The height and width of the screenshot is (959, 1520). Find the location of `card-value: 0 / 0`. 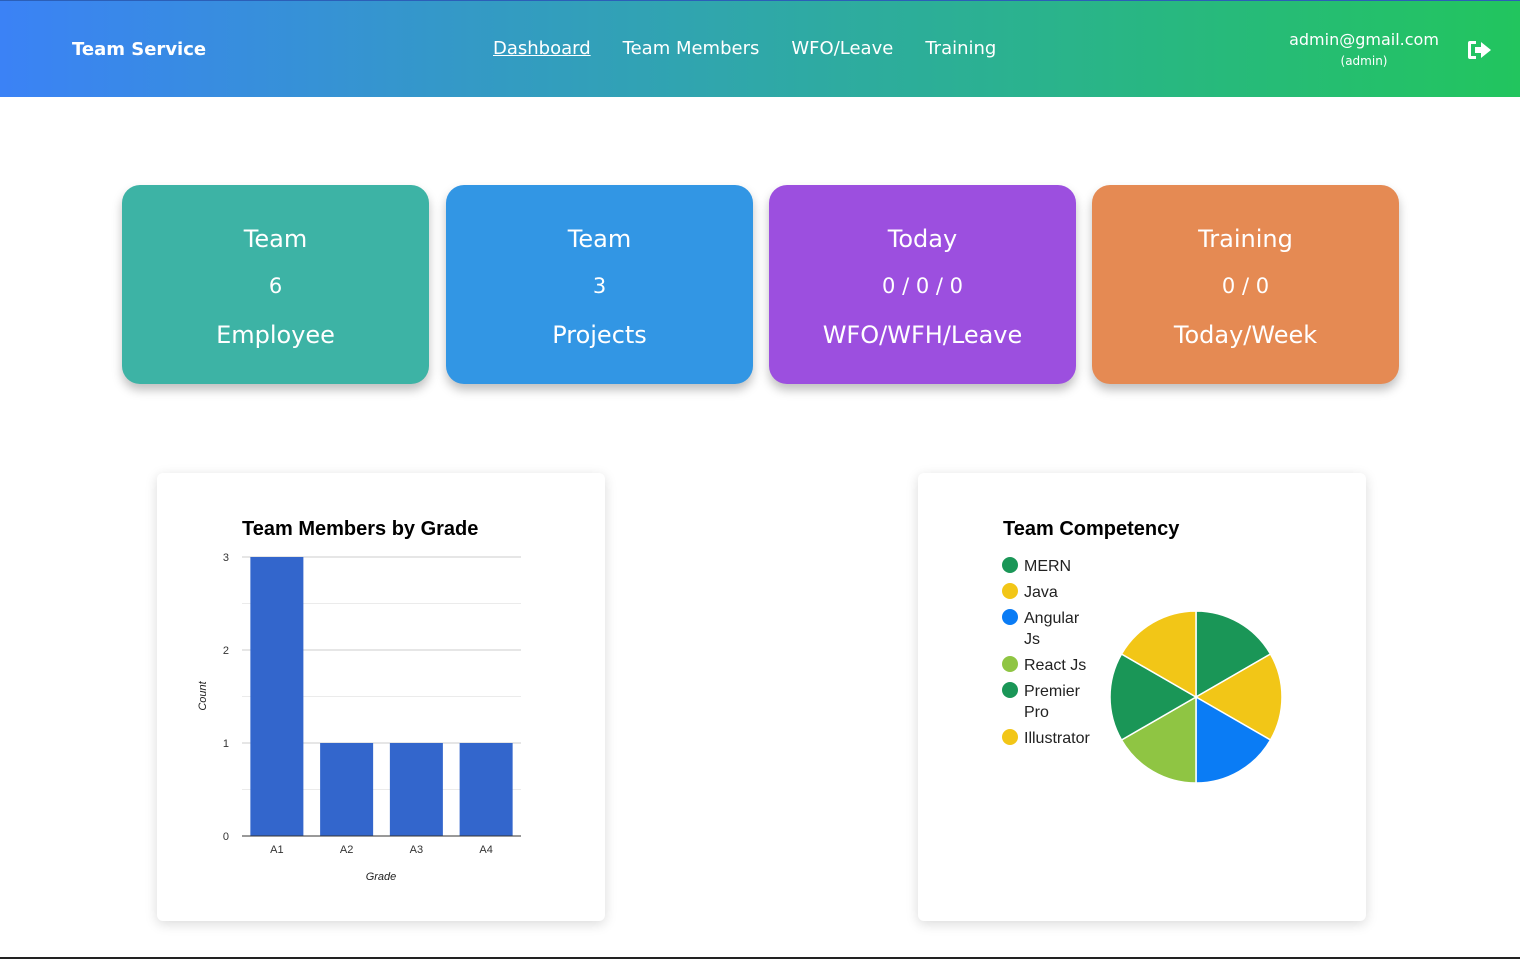

card-value: 0 / 0 is located at coordinates (1245, 286).